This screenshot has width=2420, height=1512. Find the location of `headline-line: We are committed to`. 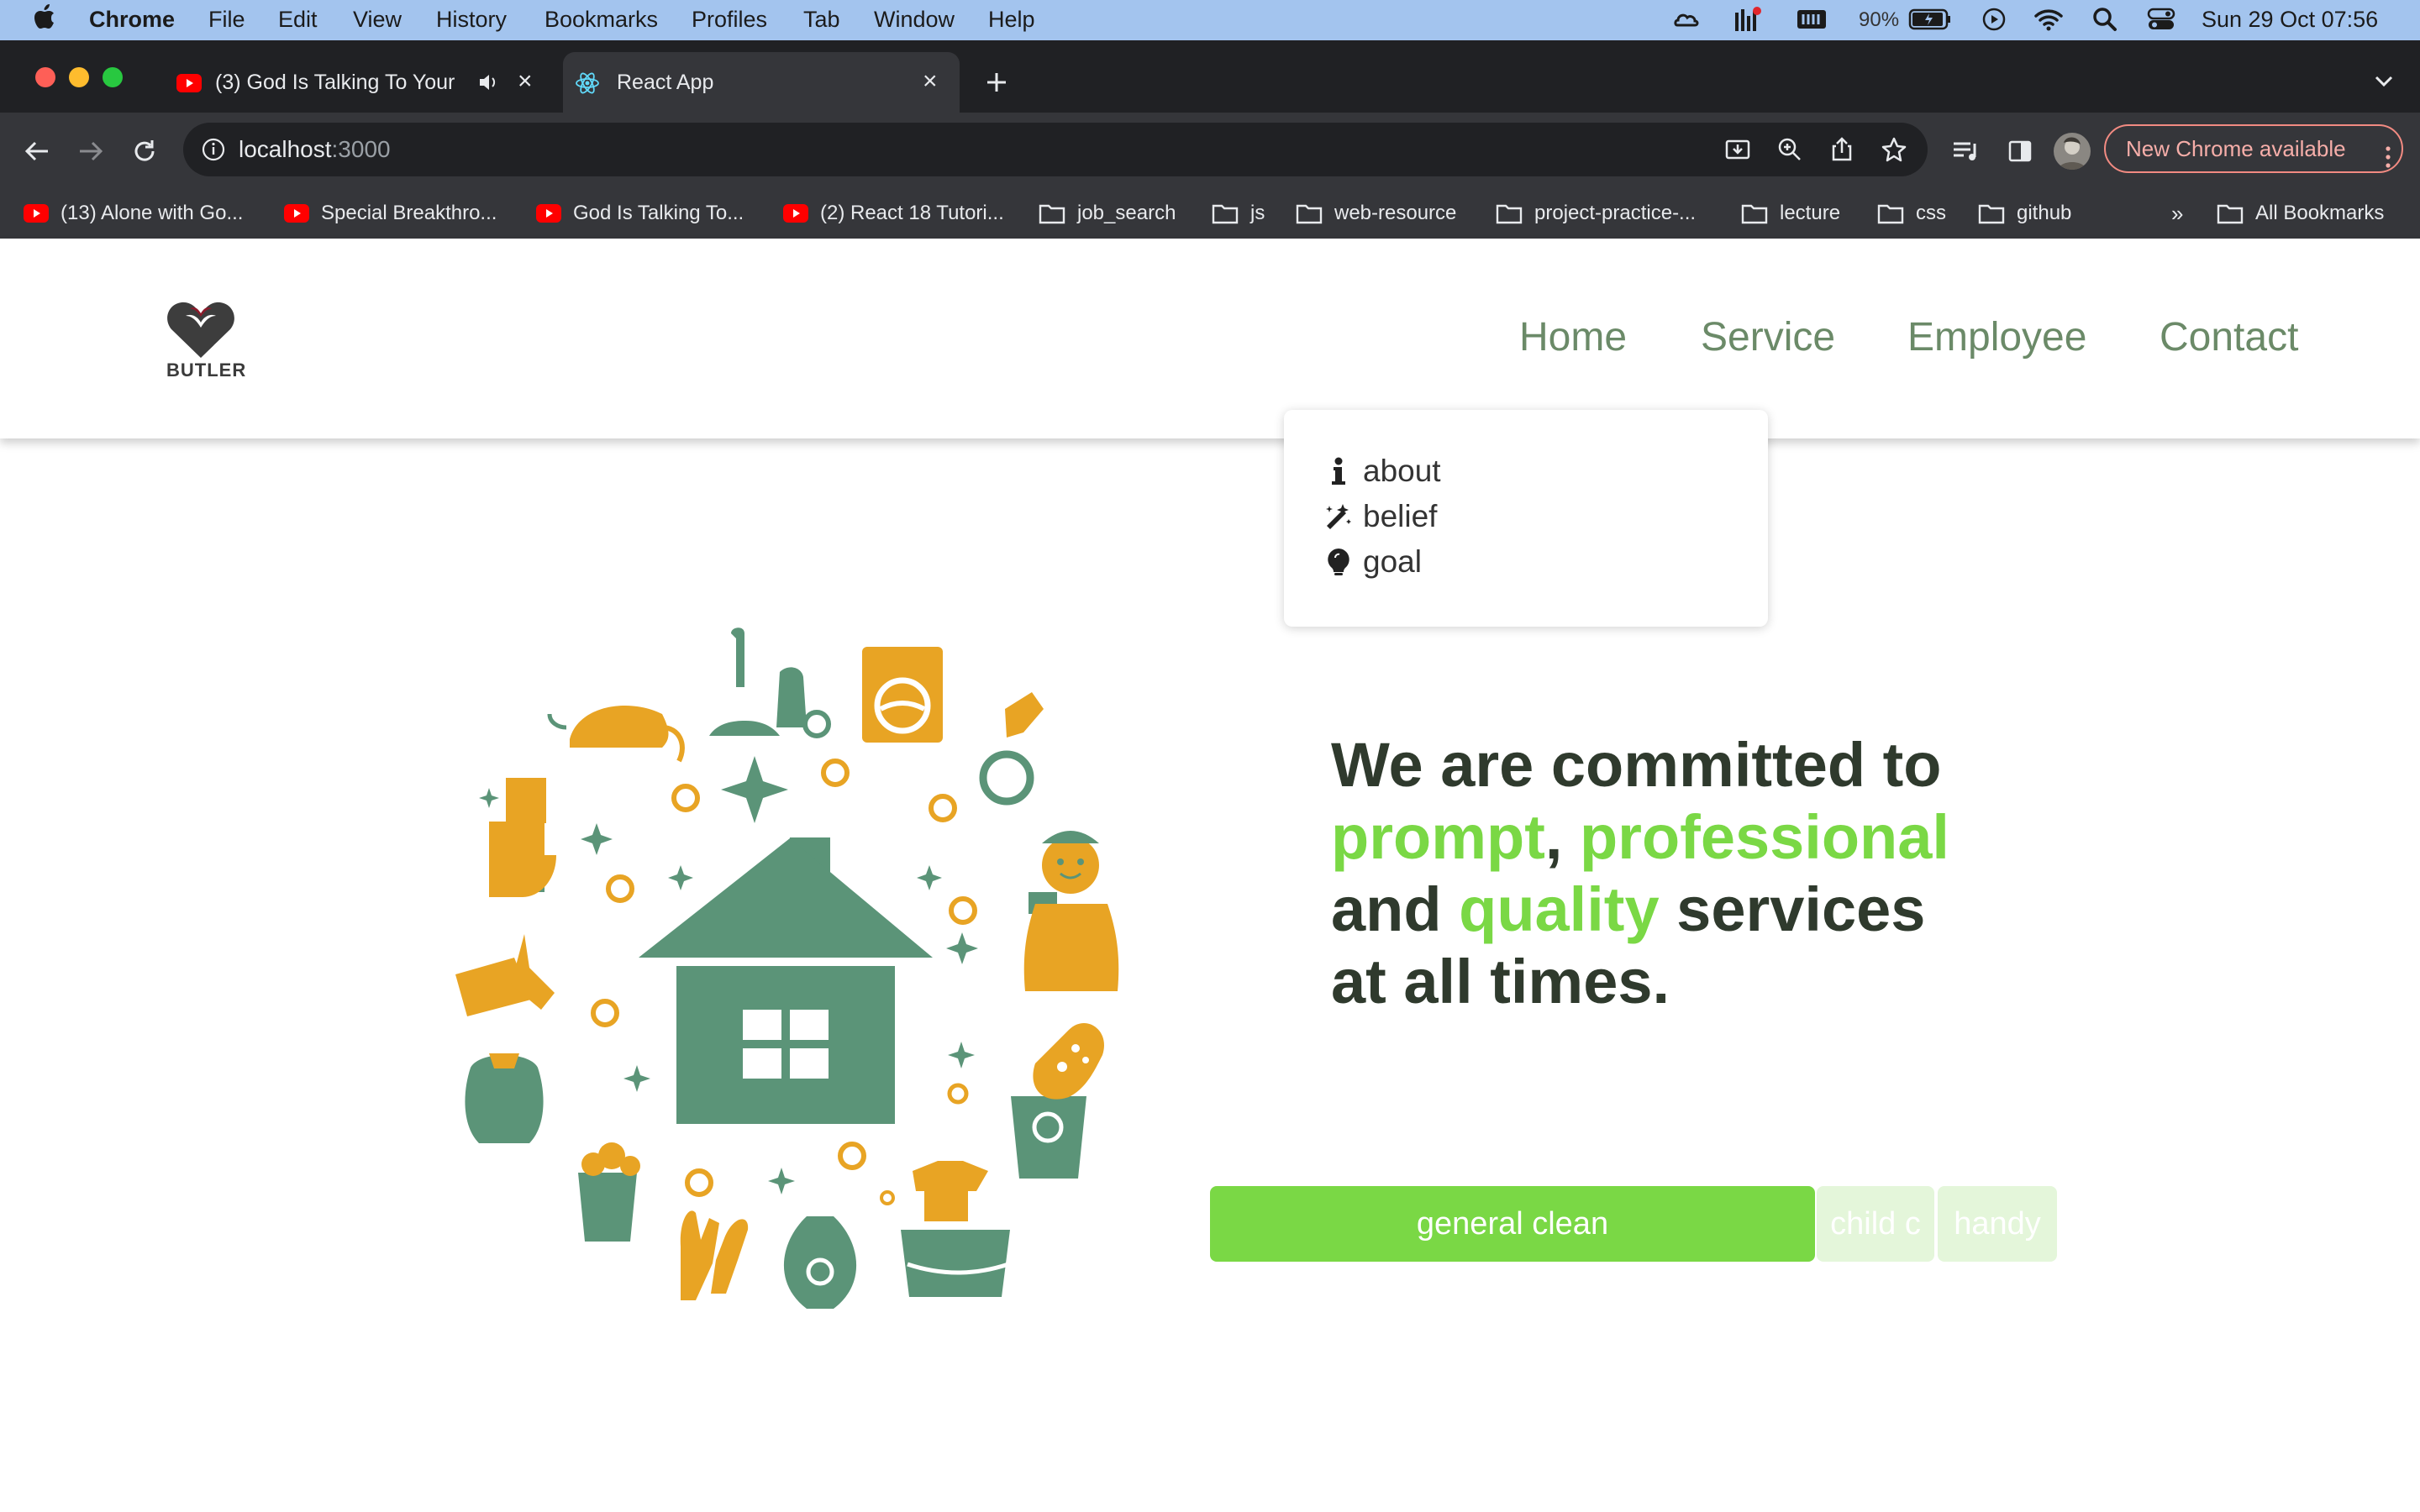

headline-line: We are committed to is located at coordinates (1636, 765).